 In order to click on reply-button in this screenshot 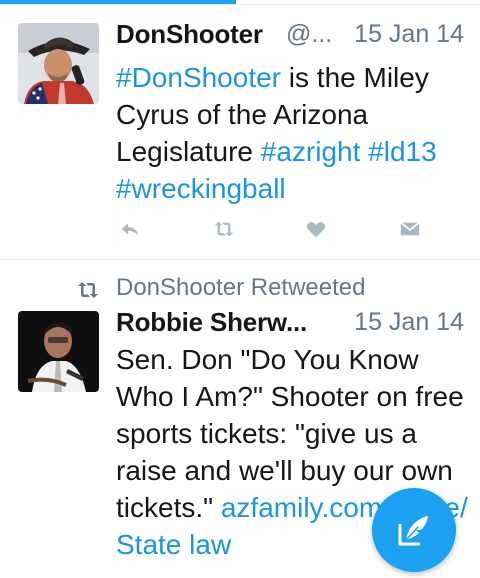, I will do `click(130, 229)`.